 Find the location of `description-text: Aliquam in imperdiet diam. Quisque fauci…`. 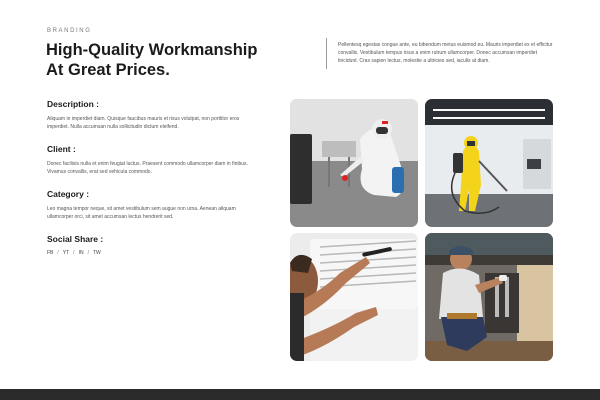

description-text: Aliquam in imperdiet diam. Quisque fauci… is located at coordinates (143, 123).